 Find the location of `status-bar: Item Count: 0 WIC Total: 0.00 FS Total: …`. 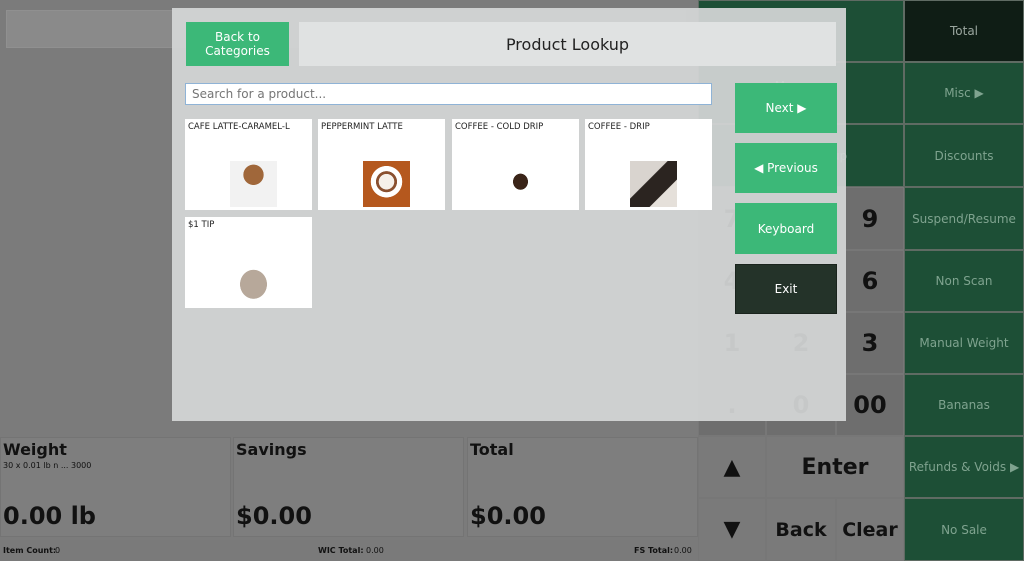

status-bar: Item Count: 0 WIC Total: 0.00 FS Total: … is located at coordinates (349, 550).